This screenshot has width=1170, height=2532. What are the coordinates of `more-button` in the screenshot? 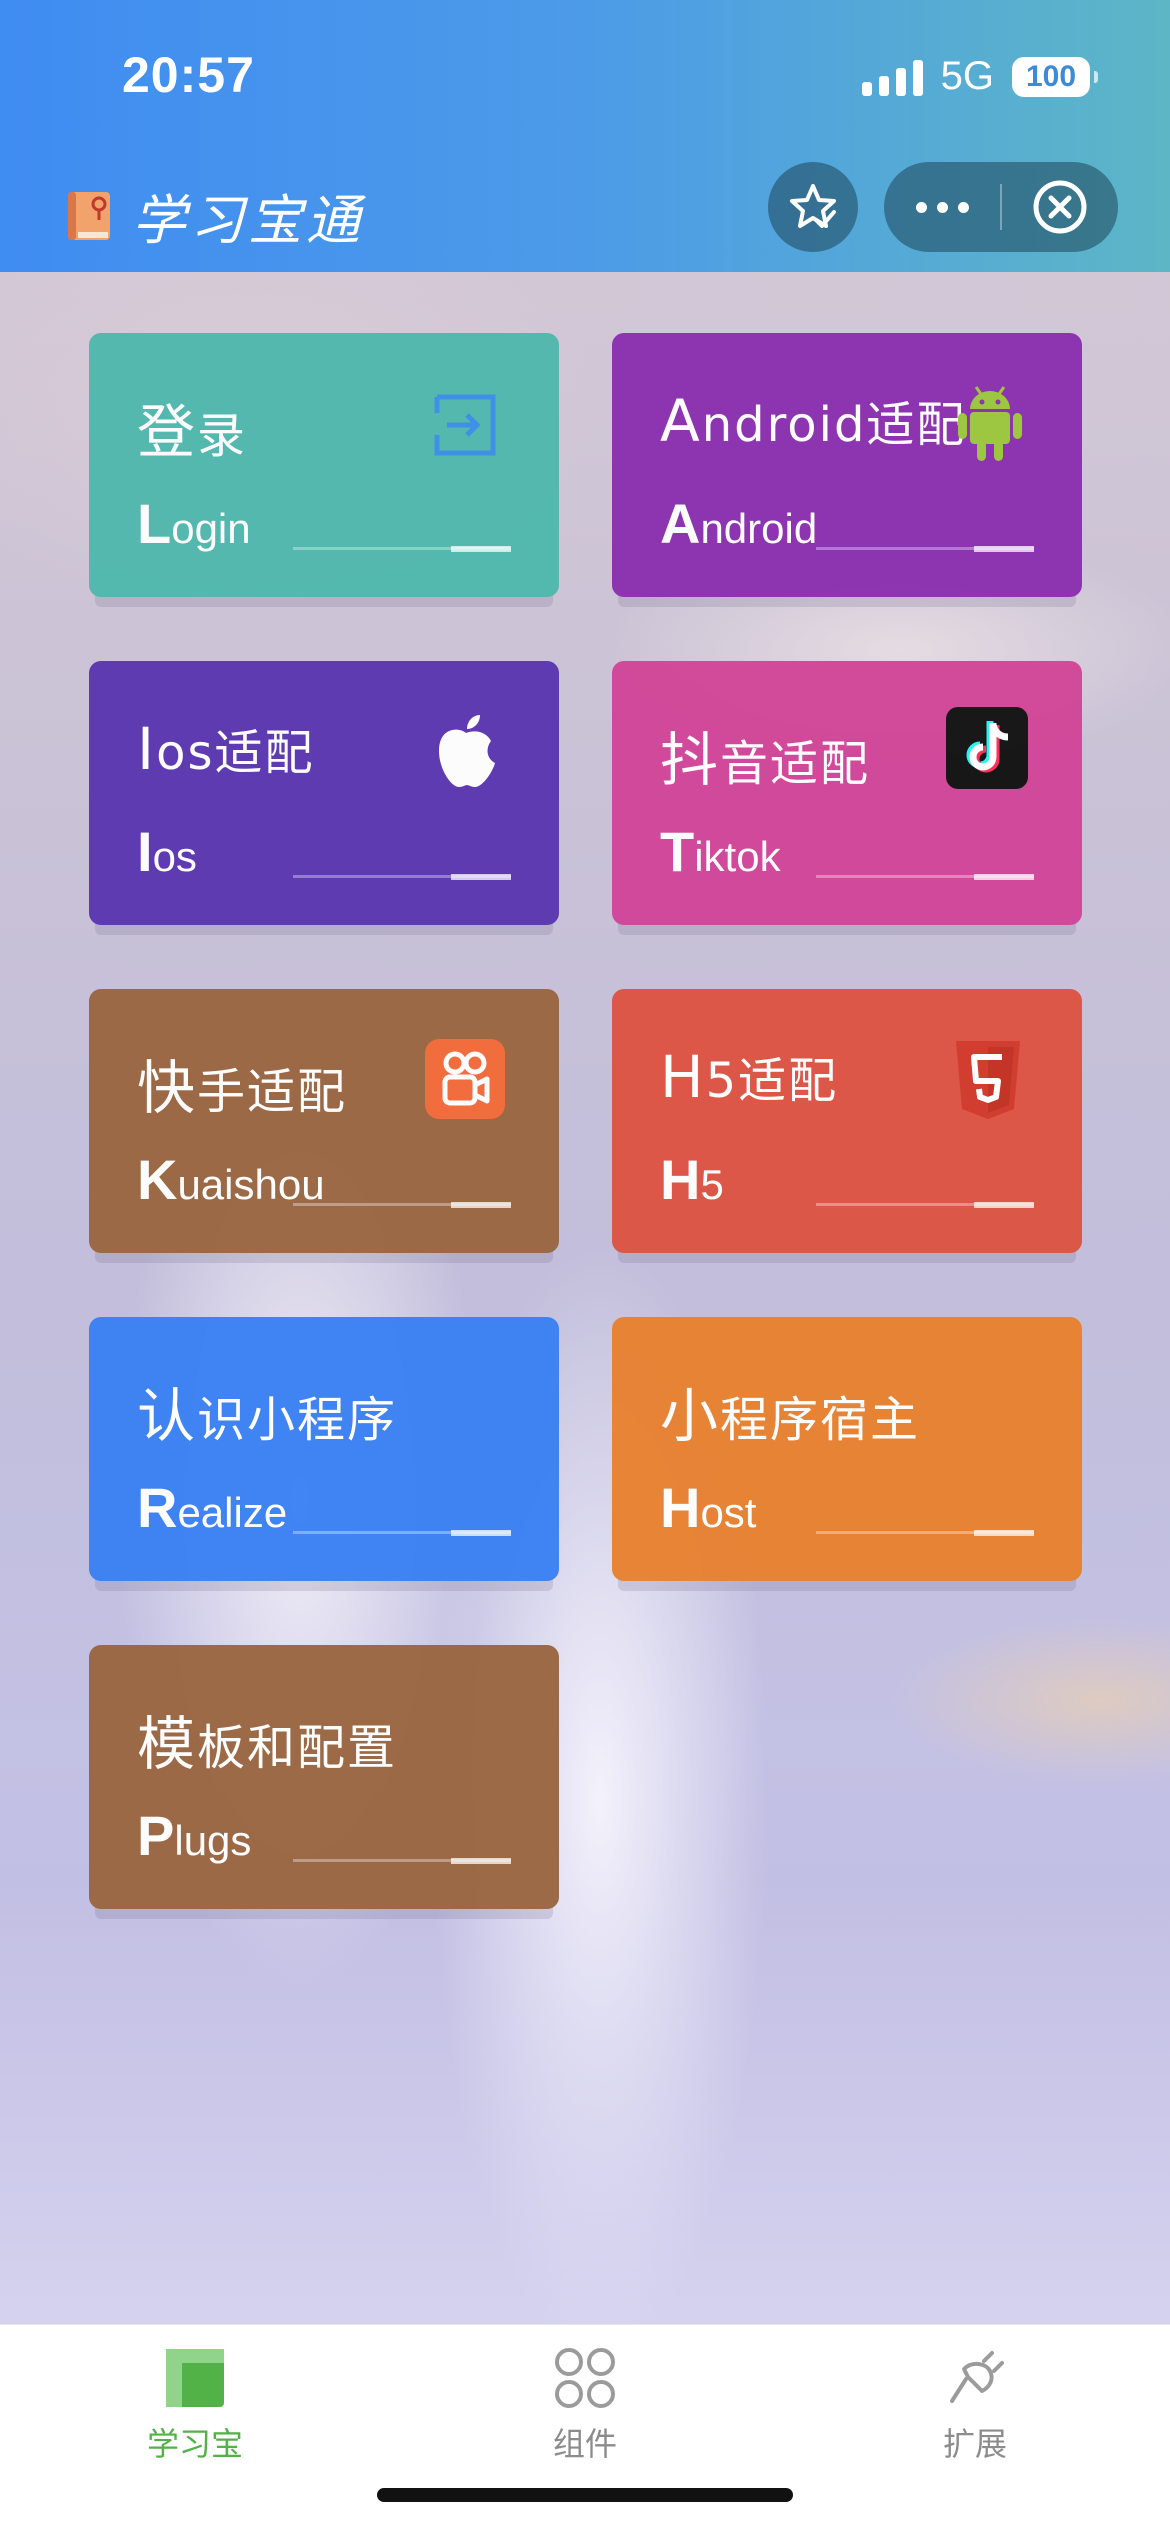 It's located at (942, 207).